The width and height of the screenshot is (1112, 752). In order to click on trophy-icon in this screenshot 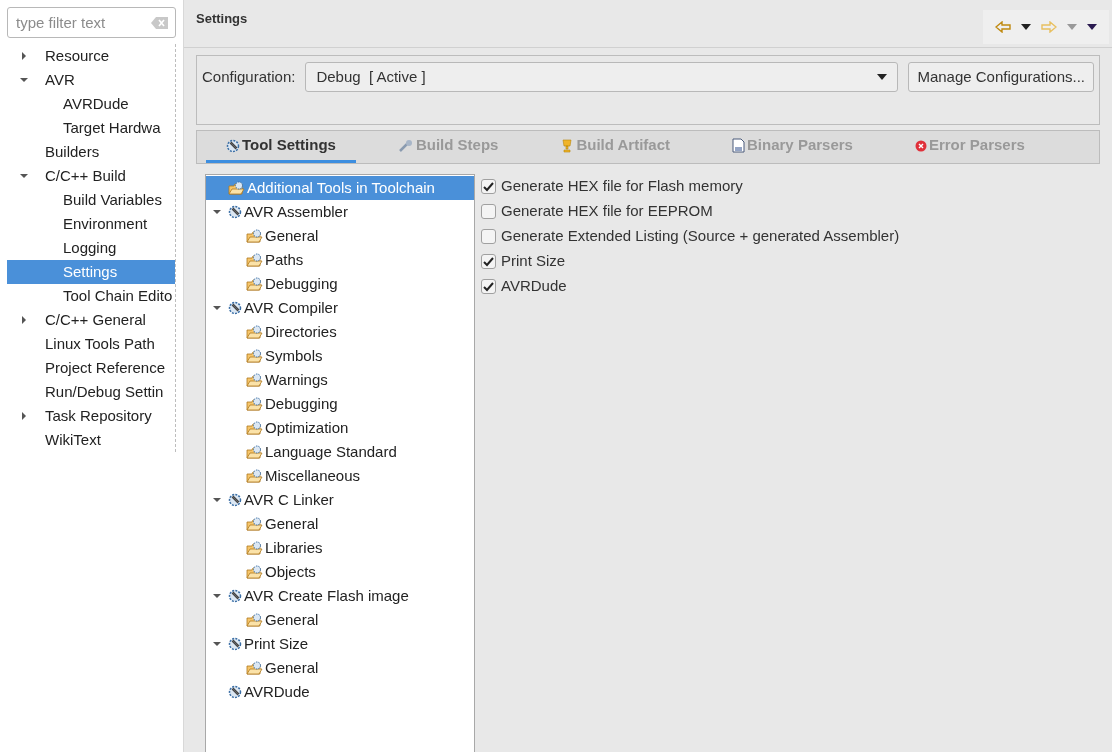, I will do `click(567, 145)`.